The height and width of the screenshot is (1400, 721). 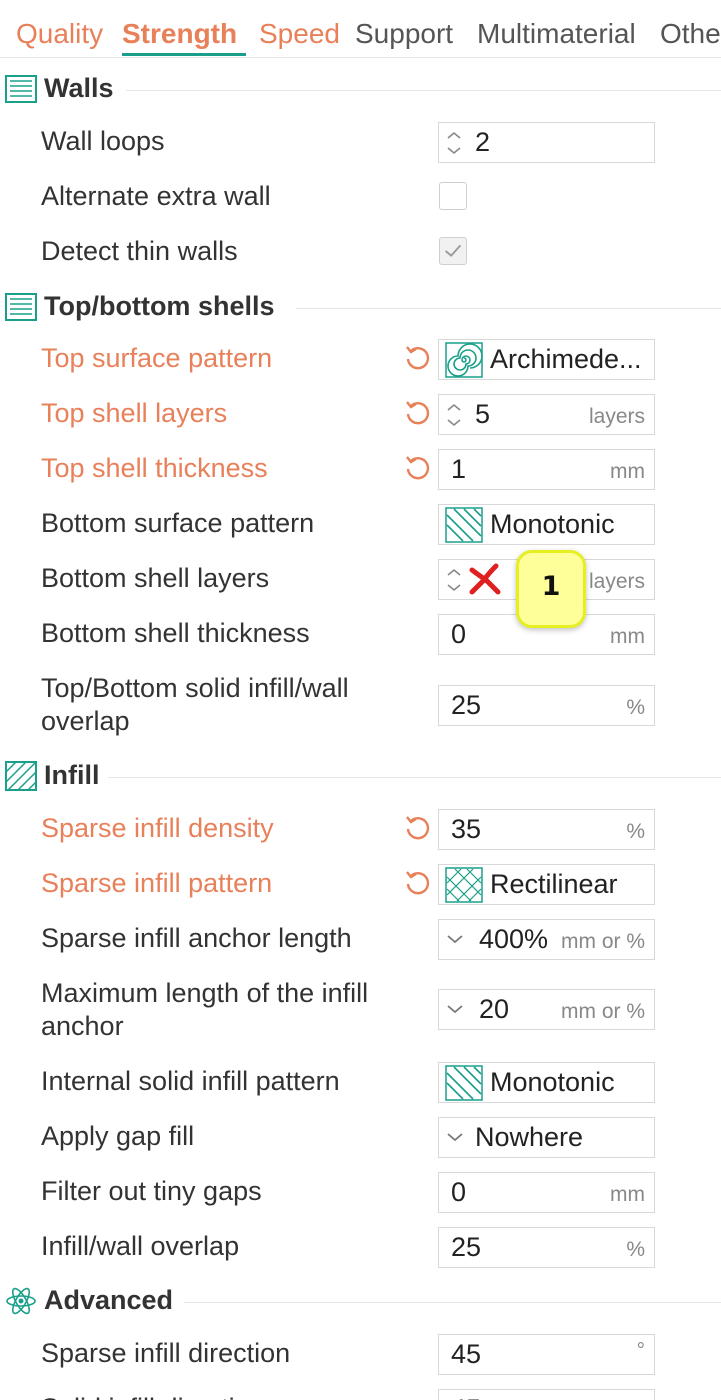 What do you see at coordinates (179, 34) in the screenshot?
I see `tab-strength: Strength` at bounding box center [179, 34].